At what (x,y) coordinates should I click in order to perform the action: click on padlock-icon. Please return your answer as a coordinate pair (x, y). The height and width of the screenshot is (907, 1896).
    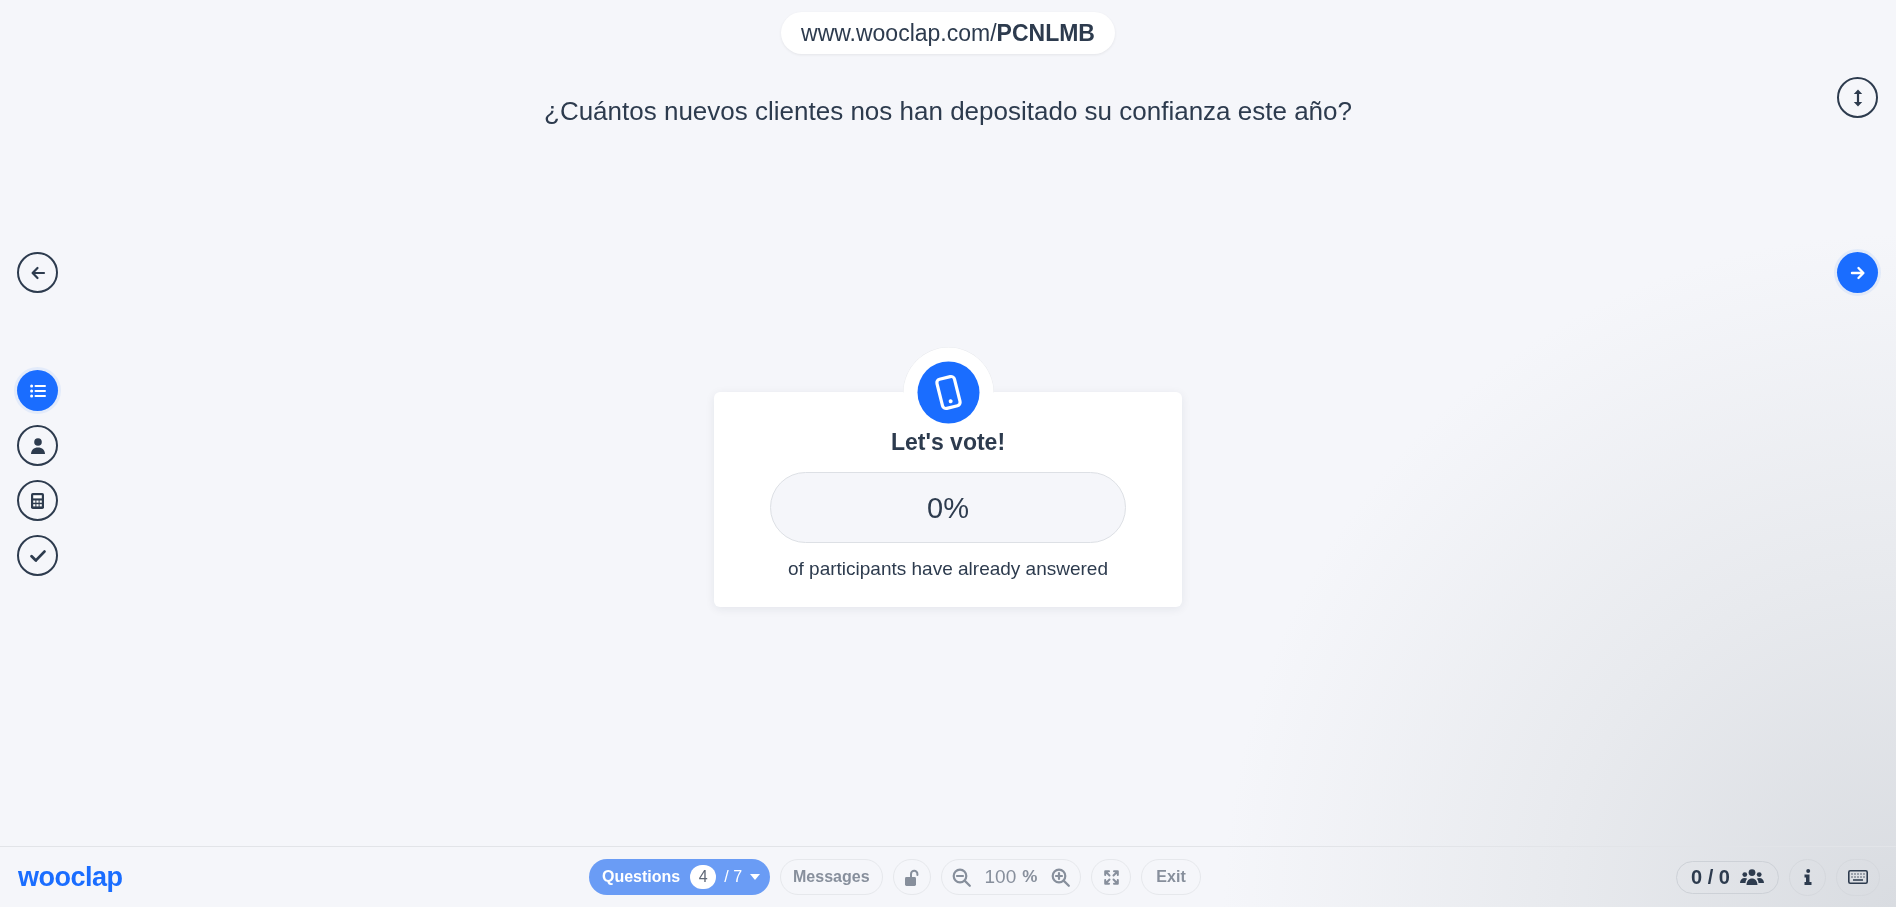
    Looking at the image, I should click on (911, 877).